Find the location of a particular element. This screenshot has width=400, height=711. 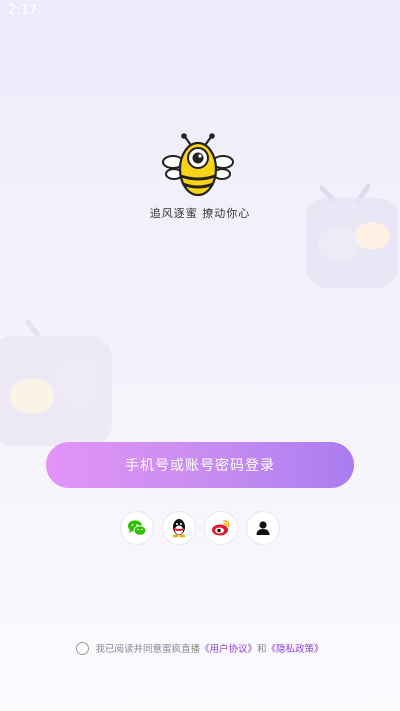

agreement-checkbox is located at coordinates (83, 648).